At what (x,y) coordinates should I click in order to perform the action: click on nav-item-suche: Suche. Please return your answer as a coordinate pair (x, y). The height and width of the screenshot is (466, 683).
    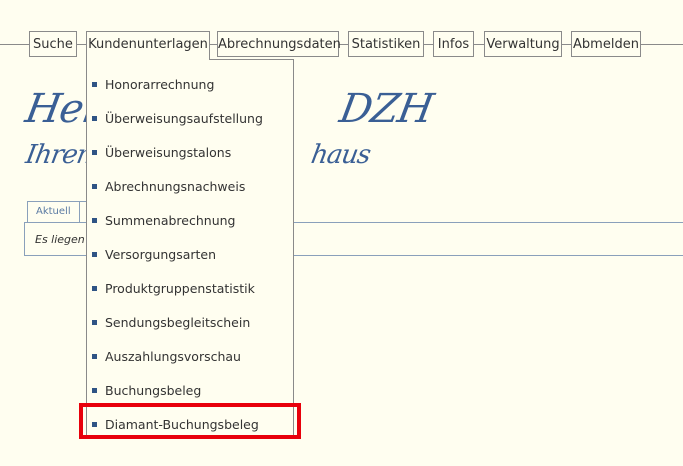
    Looking at the image, I should click on (53, 44).